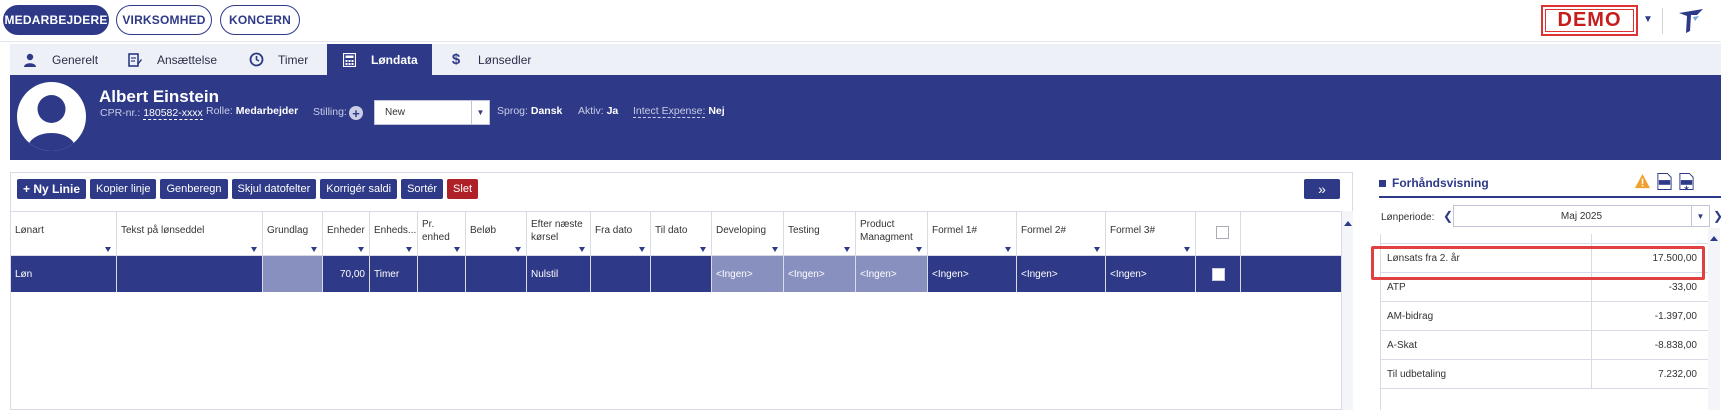 This screenshot has height=410, width=1721. I want to click on nav-virksomhed-button: VIRKSOMHED, so click(164, 20).